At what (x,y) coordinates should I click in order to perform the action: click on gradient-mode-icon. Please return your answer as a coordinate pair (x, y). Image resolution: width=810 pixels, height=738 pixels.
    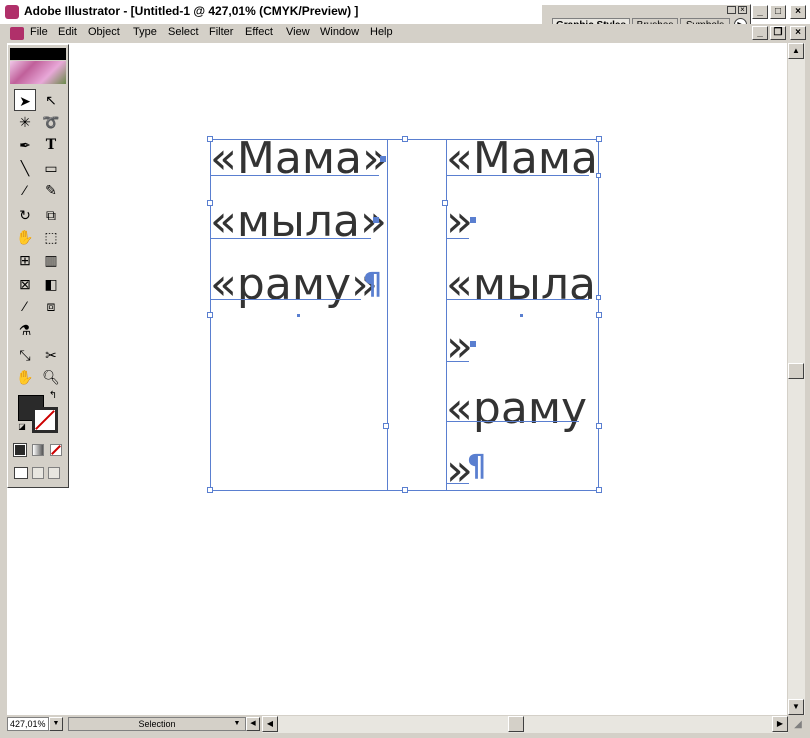
    Looking at the image, I should click on (38, 450).